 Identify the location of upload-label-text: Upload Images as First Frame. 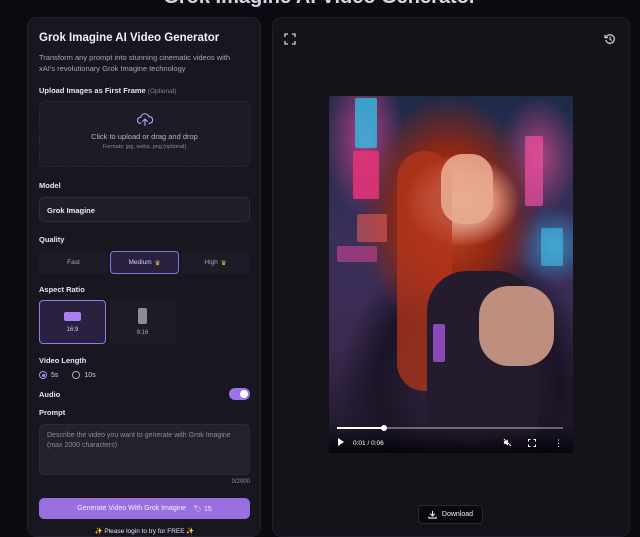
(92, 90).